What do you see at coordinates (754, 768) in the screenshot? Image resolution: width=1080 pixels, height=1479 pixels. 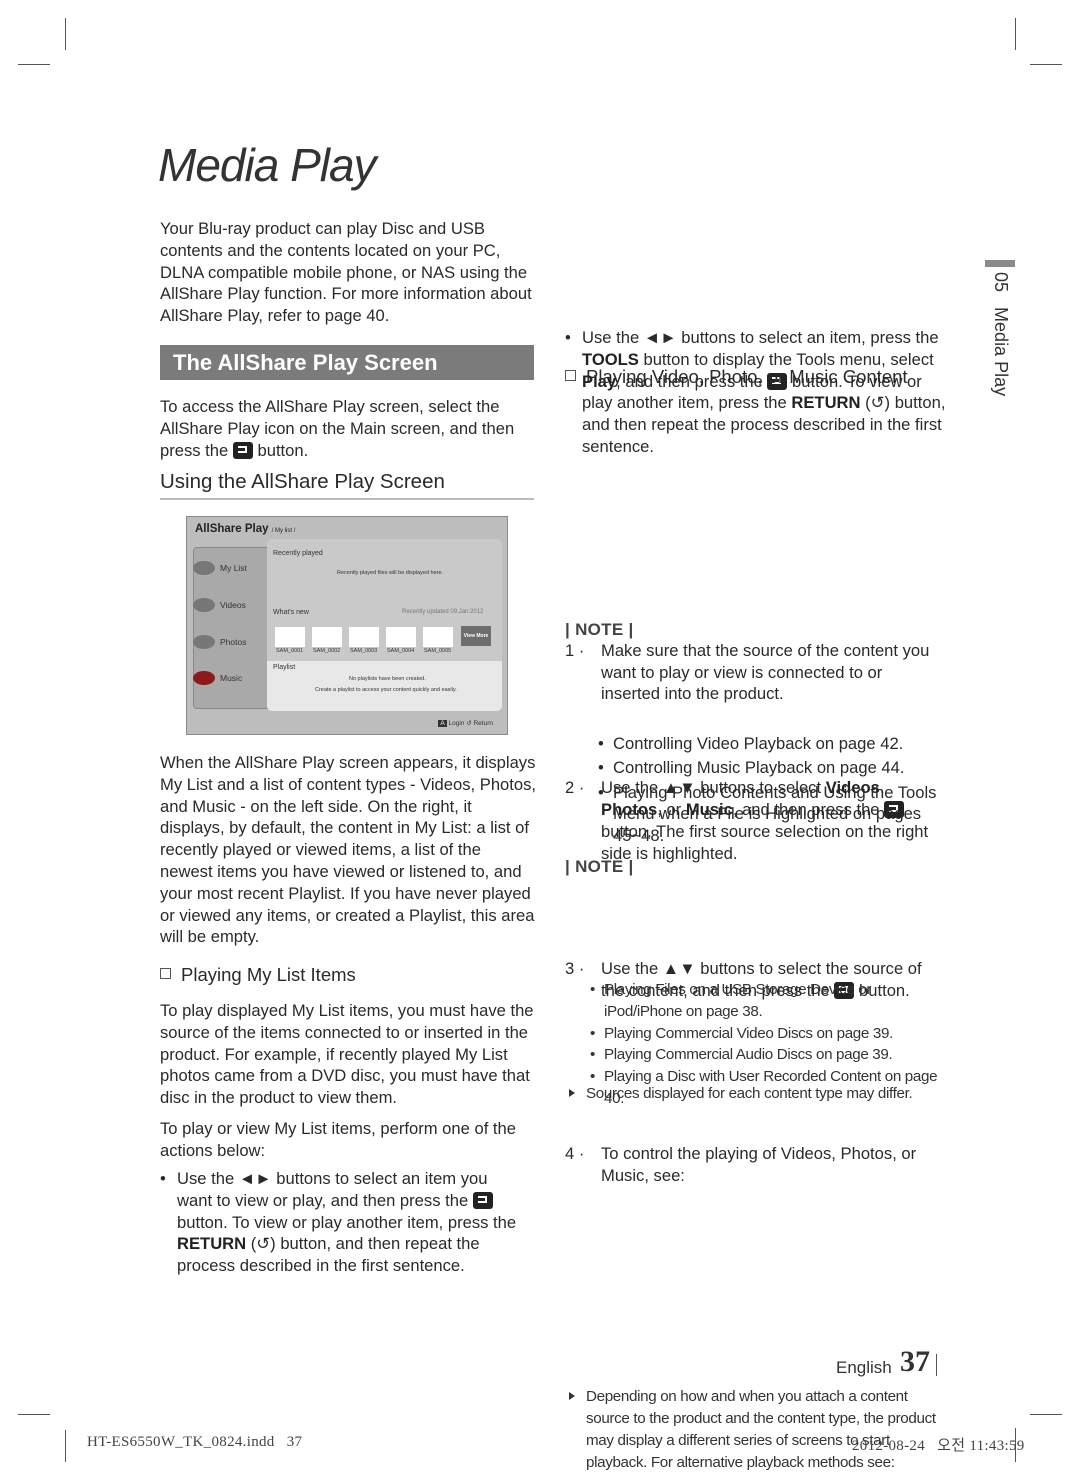 I see `ref-item: Controlling Music Playback on page 44.` at bounding box center [754, 768].